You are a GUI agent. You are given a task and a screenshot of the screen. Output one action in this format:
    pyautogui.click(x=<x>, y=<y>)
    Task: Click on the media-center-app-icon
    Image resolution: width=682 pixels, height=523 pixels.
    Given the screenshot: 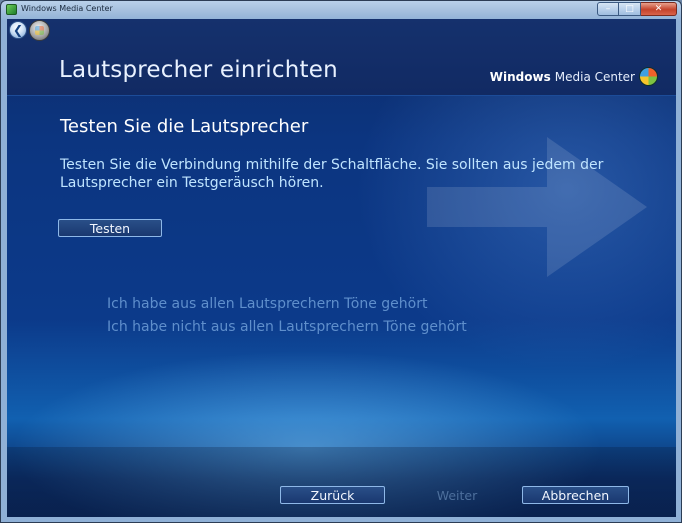 What is the action you would take?
    pyautogui.click(x=11, y=9)
    